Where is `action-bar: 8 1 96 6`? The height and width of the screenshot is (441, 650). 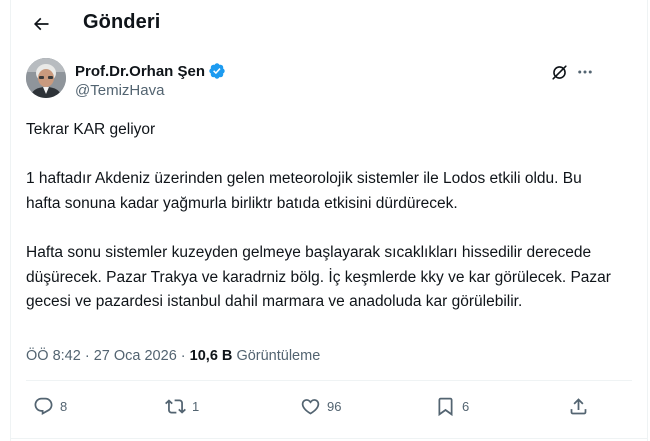
action-bar: 8 1 96 6 is located at coordinates (329, 410).